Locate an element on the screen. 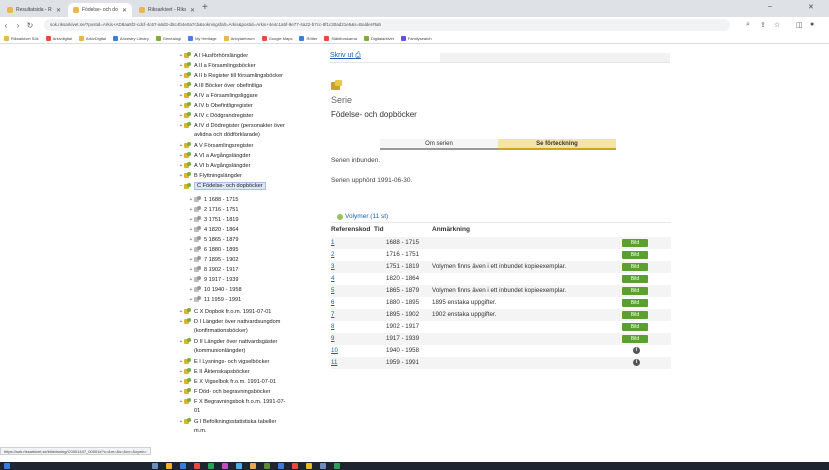 The image size is (829, 470). reference-link: 5 is located at coordinates (332, 290).